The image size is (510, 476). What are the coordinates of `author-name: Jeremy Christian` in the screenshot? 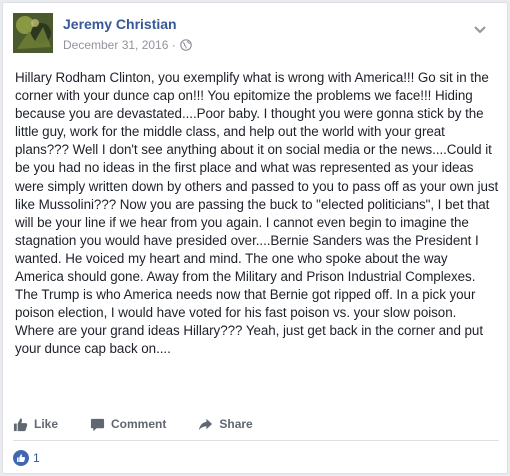 It's located at (120, 24).